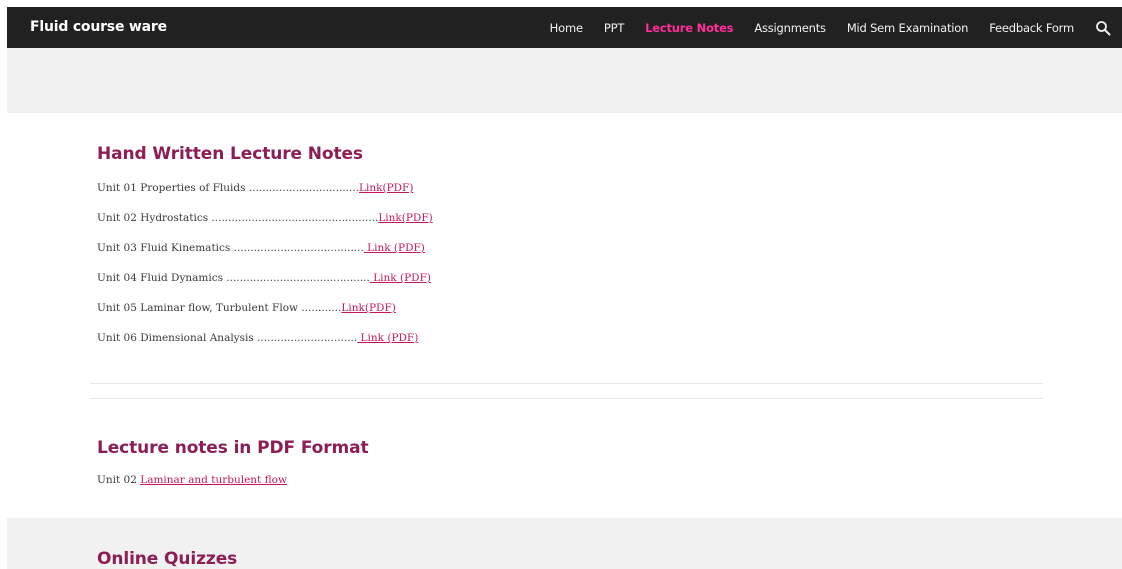  Describe the element at coordinates (790, 28) in the screenshot. I see `nav-item-assignments: Assignments` at that location.